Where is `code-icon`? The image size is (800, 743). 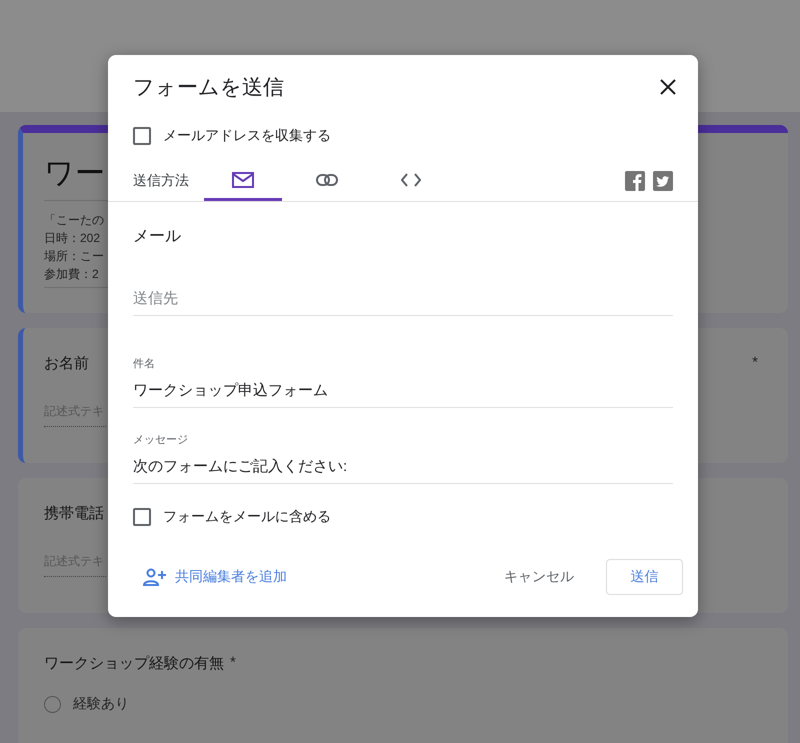
code-icon is located at coordinates (411, 179).